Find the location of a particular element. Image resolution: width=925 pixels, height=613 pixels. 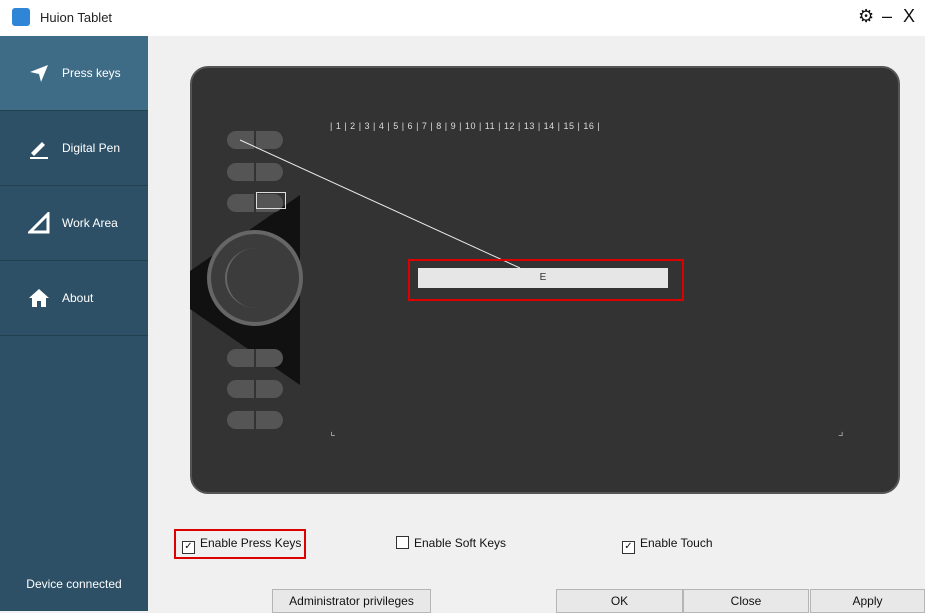

connector-line is located at coordinates (380, 204).